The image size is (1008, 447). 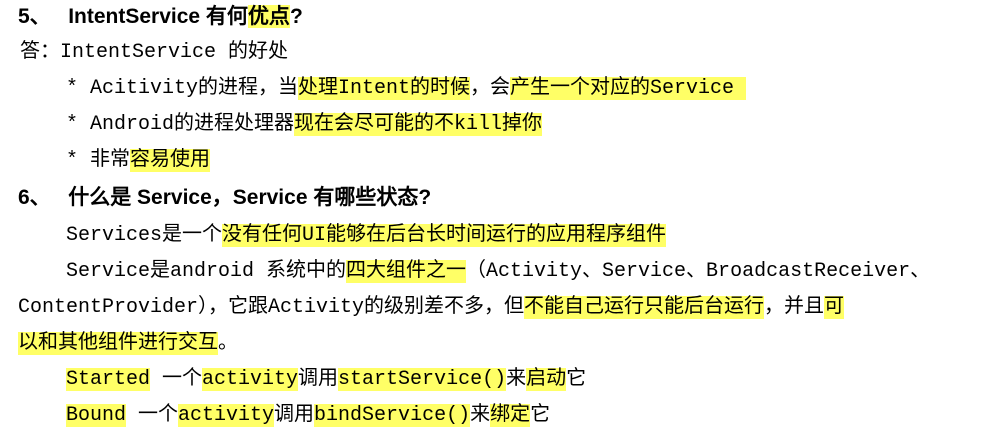 What do you see at coordinates (170, 160) in the screenshot?
I see `highlighted-text: 容易使用` at bounding box center [170, 160].